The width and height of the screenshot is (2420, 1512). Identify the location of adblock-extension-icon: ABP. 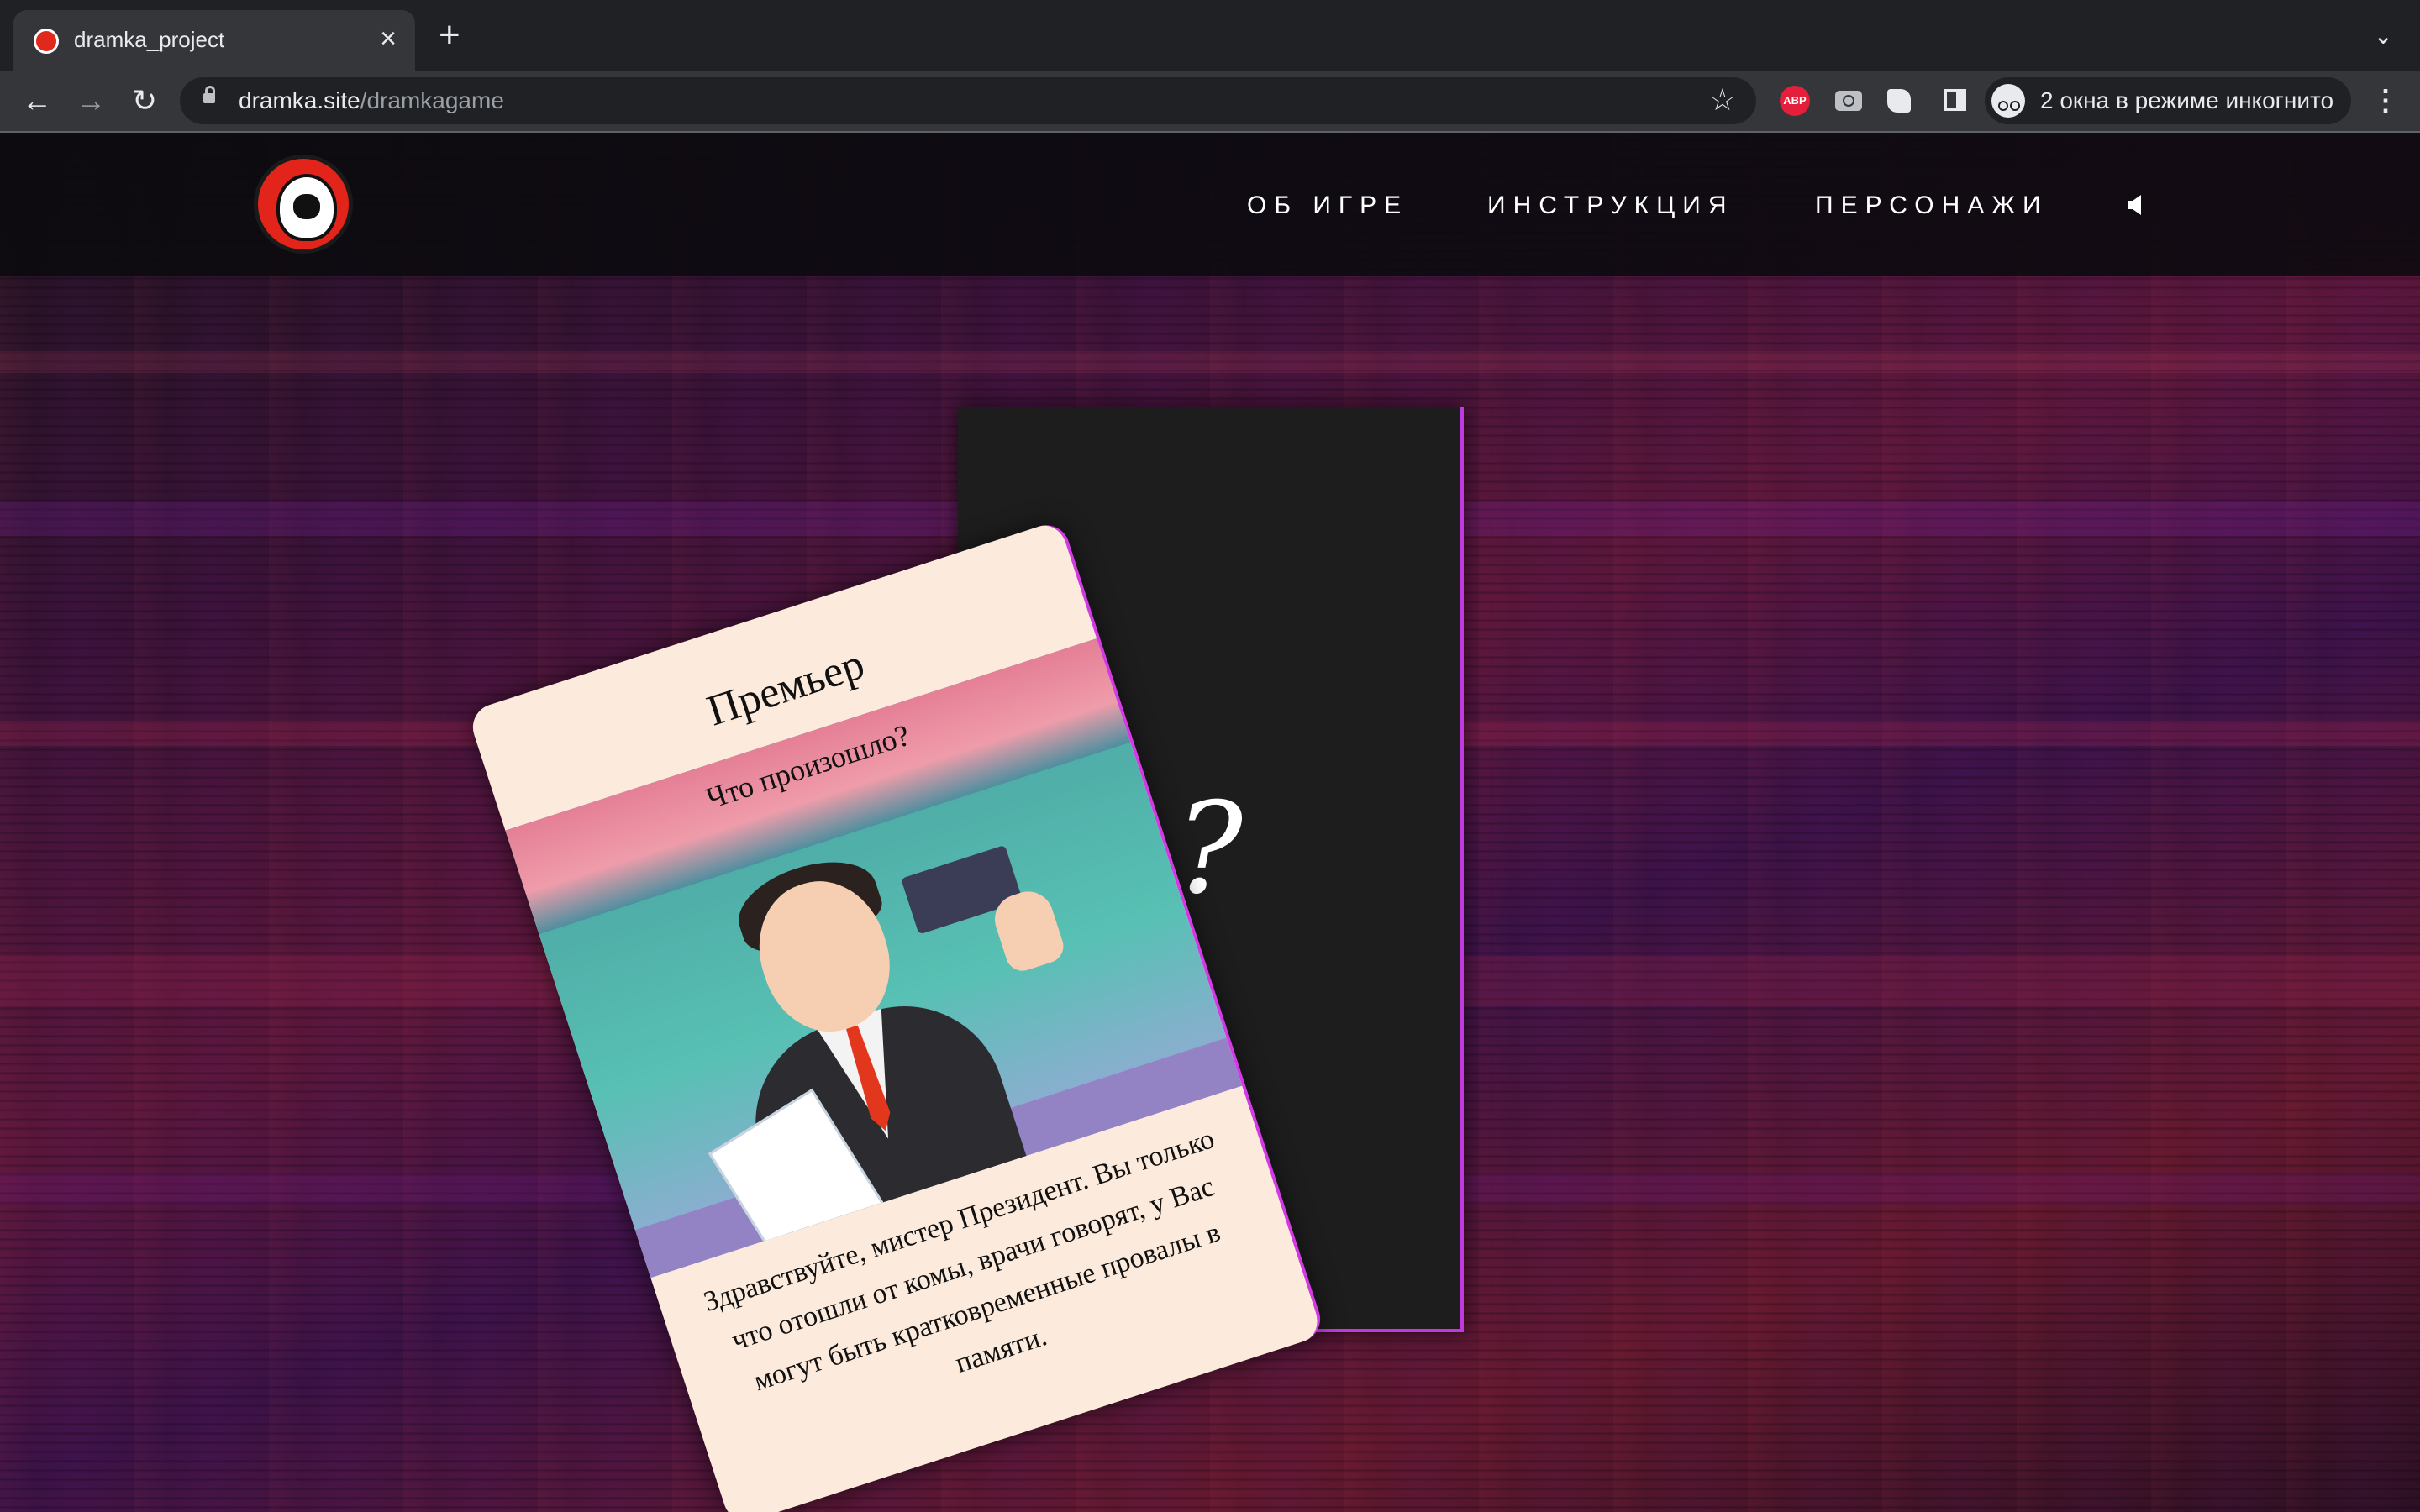
(1795, 101).